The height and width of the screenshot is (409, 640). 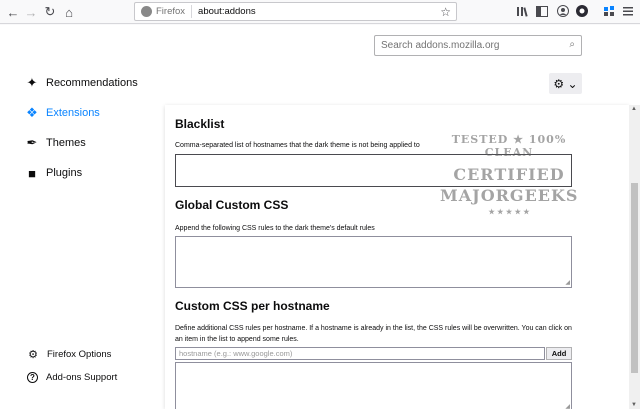 I want to click on sidebar-item-plugins: ■ Plugins, so click(x=53, y=173).